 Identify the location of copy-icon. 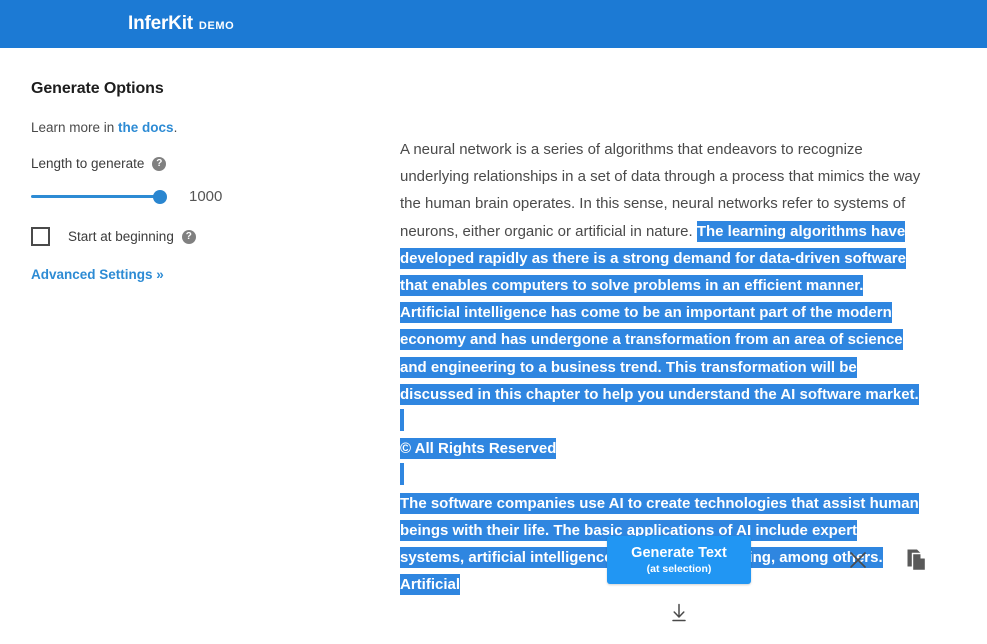
(917, 560).